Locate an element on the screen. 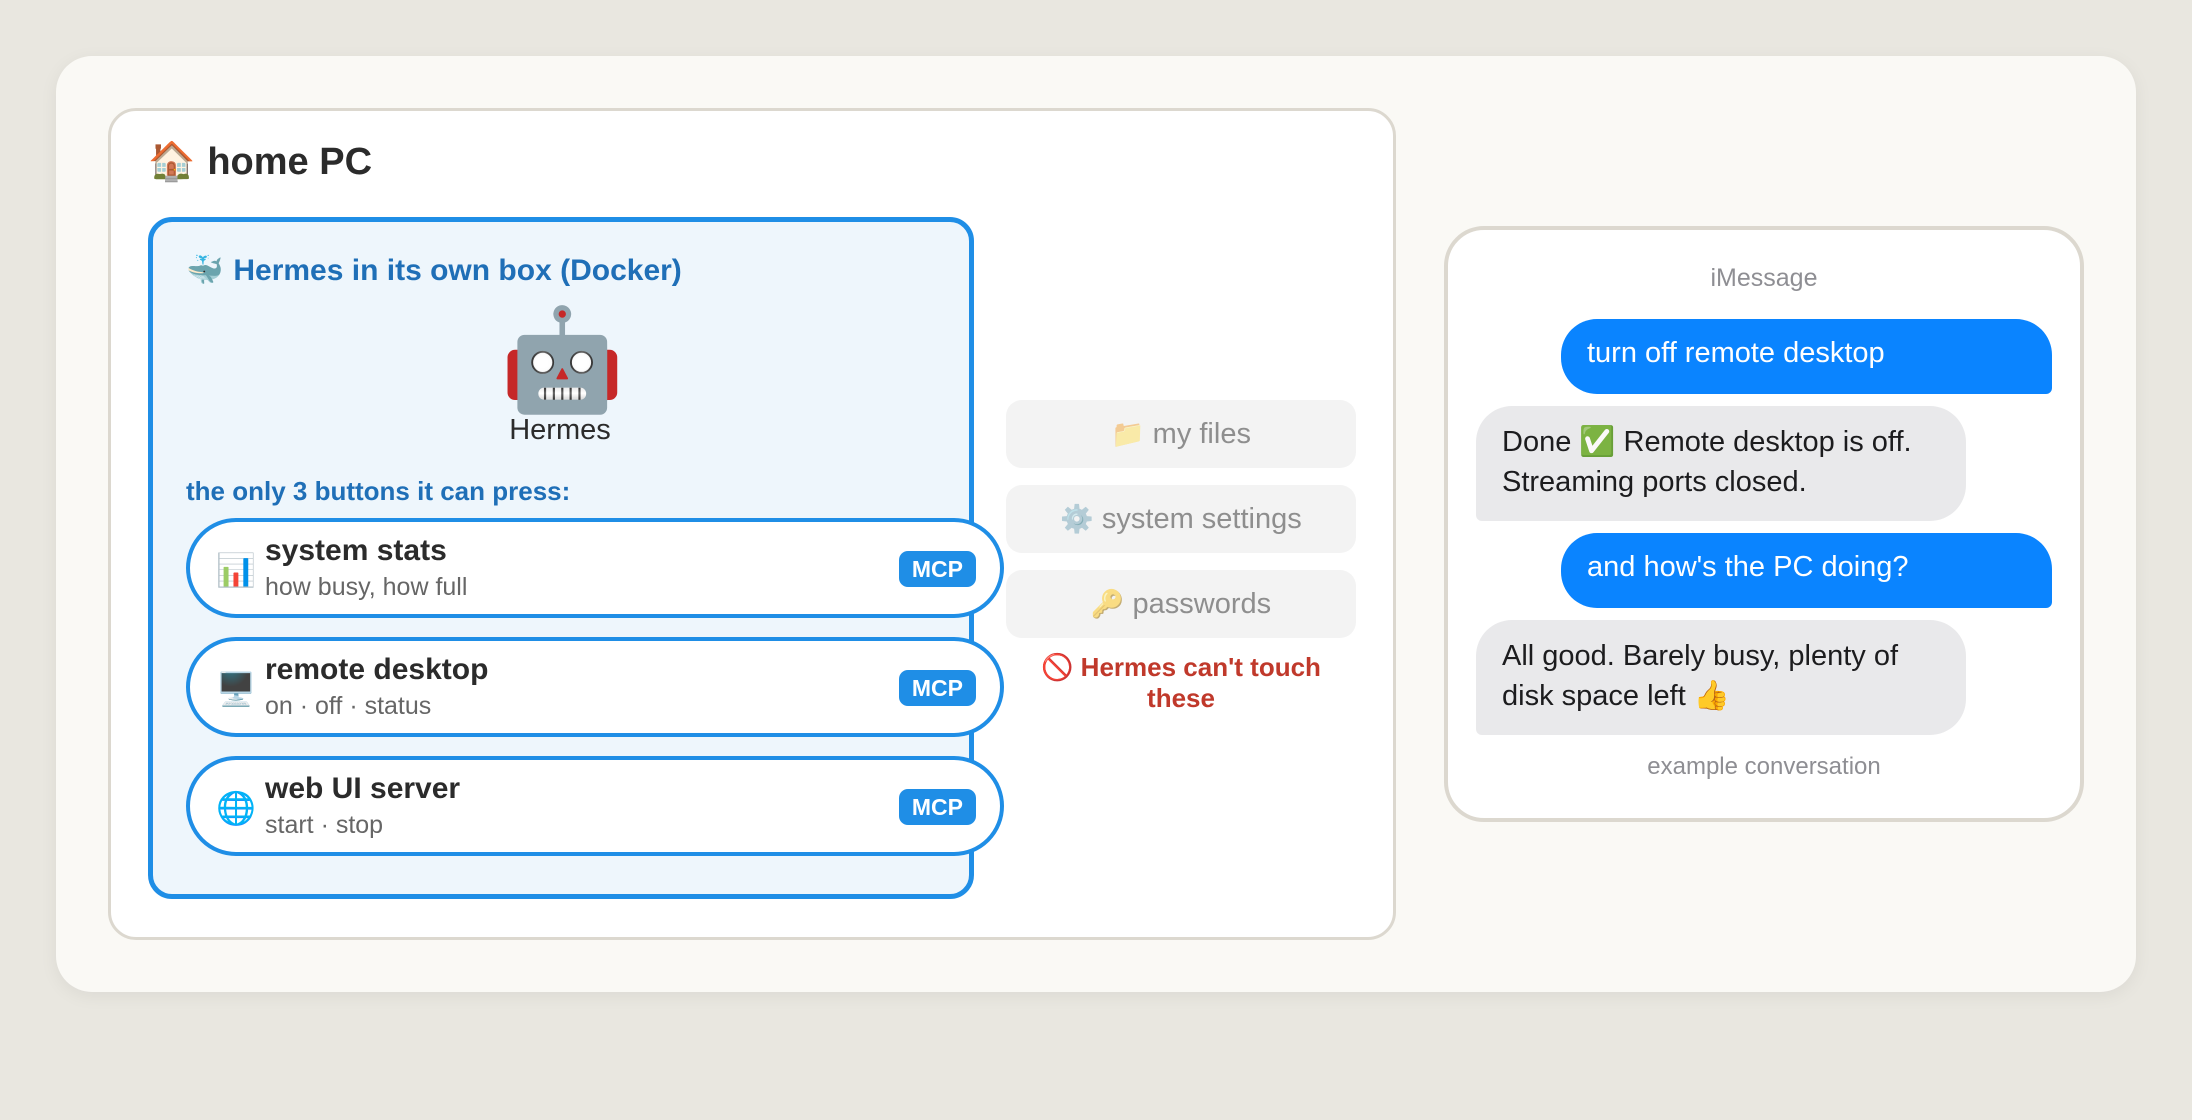 Image resolution: width=2192 pixels, height=1120 pixels. conversation-caption: example conversation is located at coordinates (1764, 766).